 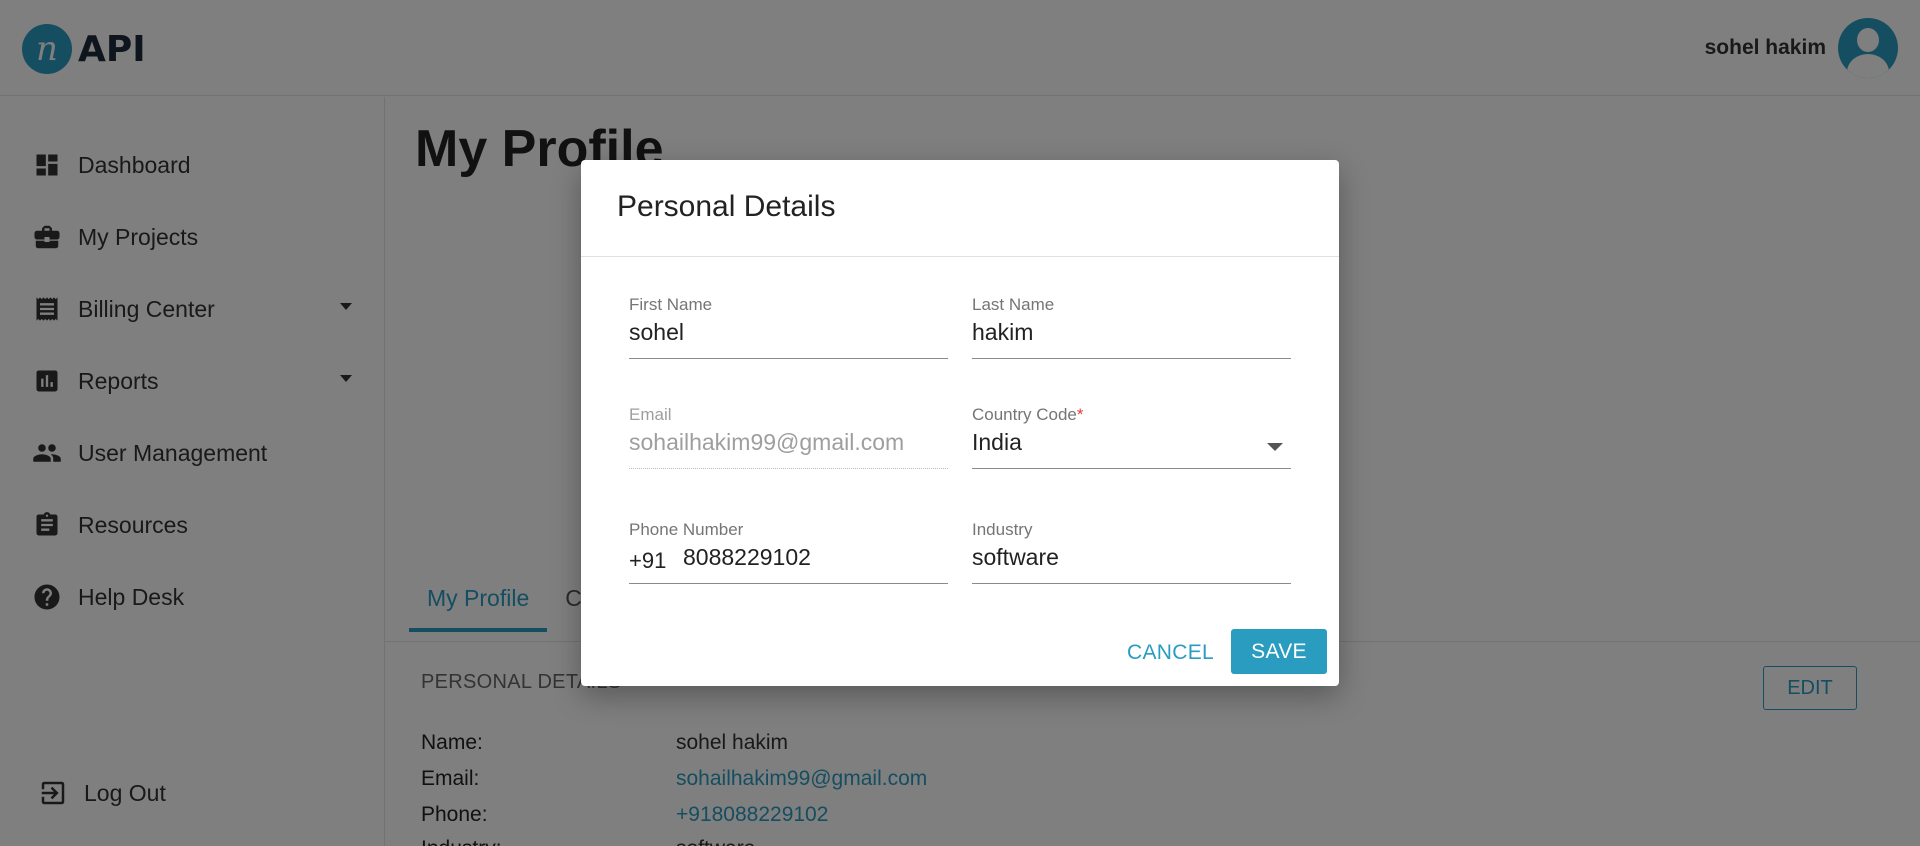 What do you see at coordinates (1002, 529) in the screenshot?
I see `field-label: Industry` at bounding box center [1002, 529].